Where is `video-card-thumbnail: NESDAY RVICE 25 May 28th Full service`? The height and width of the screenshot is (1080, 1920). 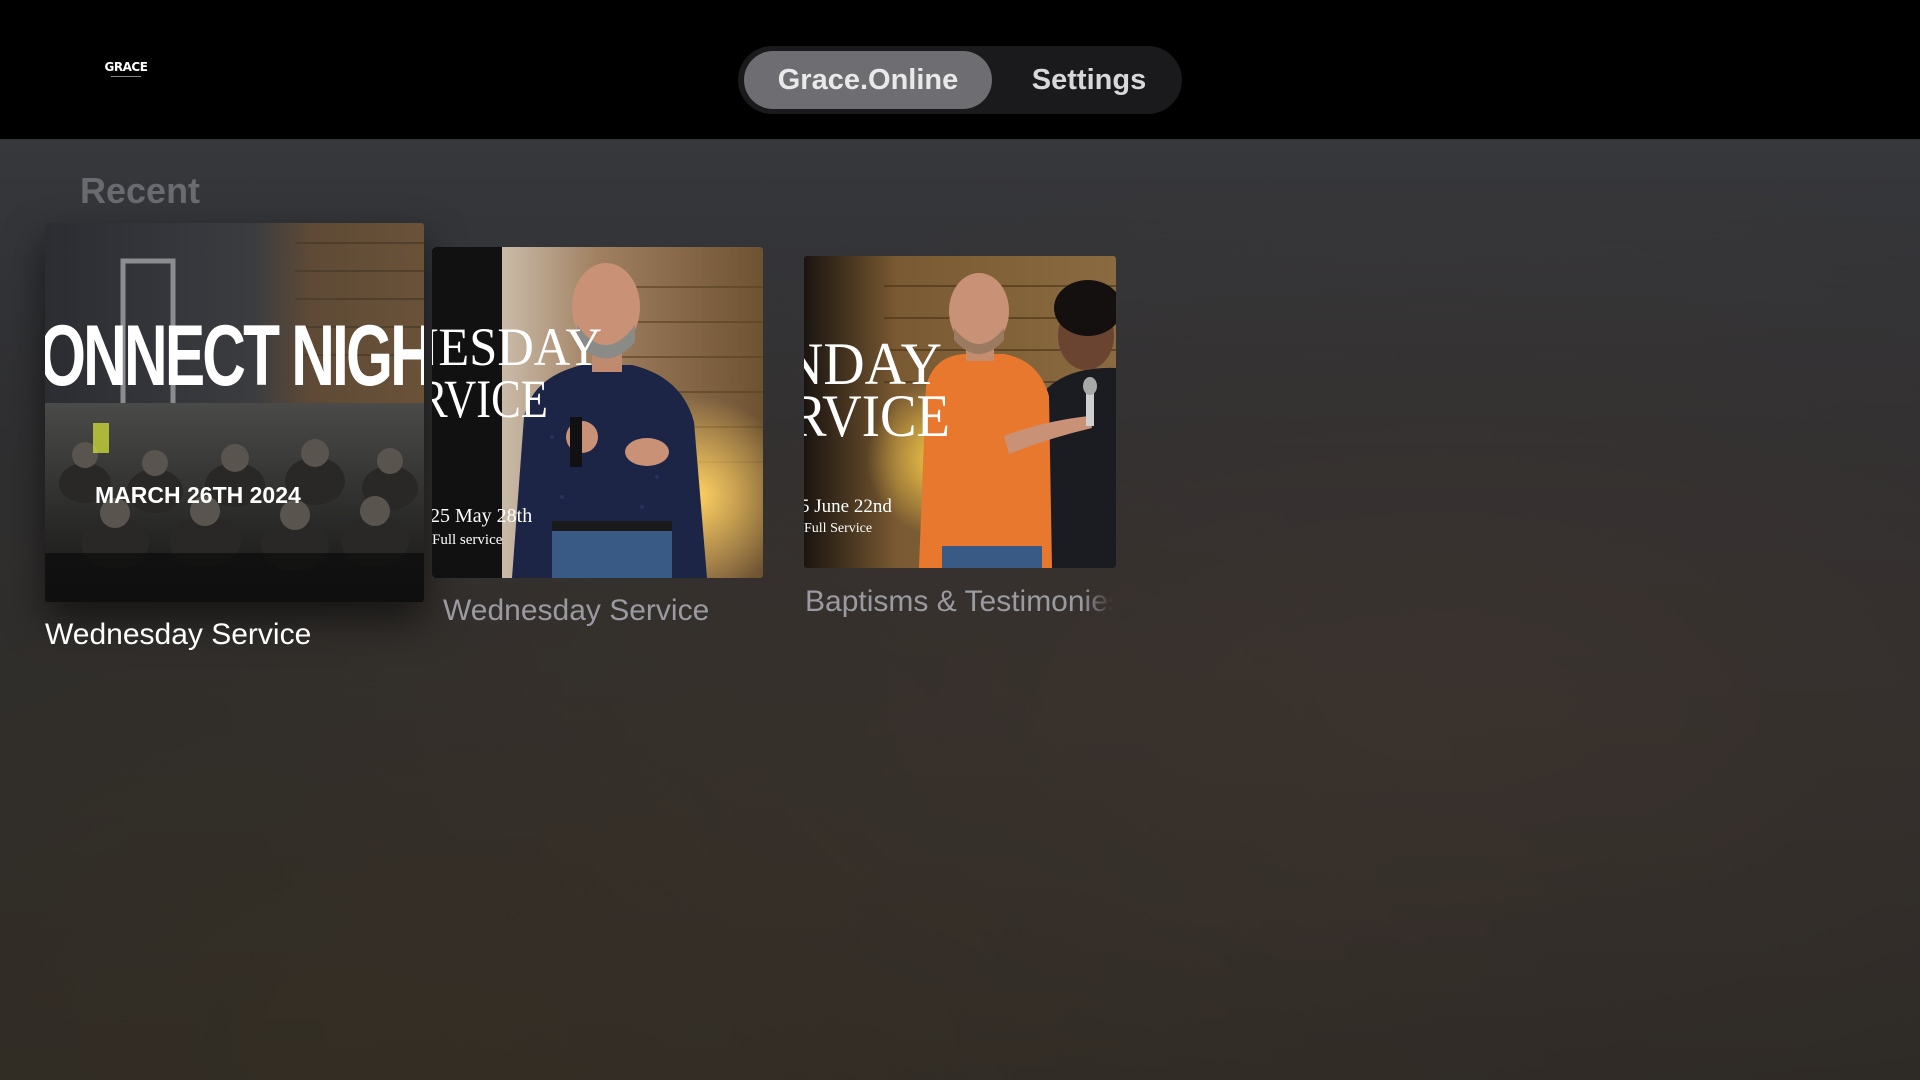 video-card-thumbnail: NESDAY RVICE 25 May 28th Full service is located at coordinates (597, 412).